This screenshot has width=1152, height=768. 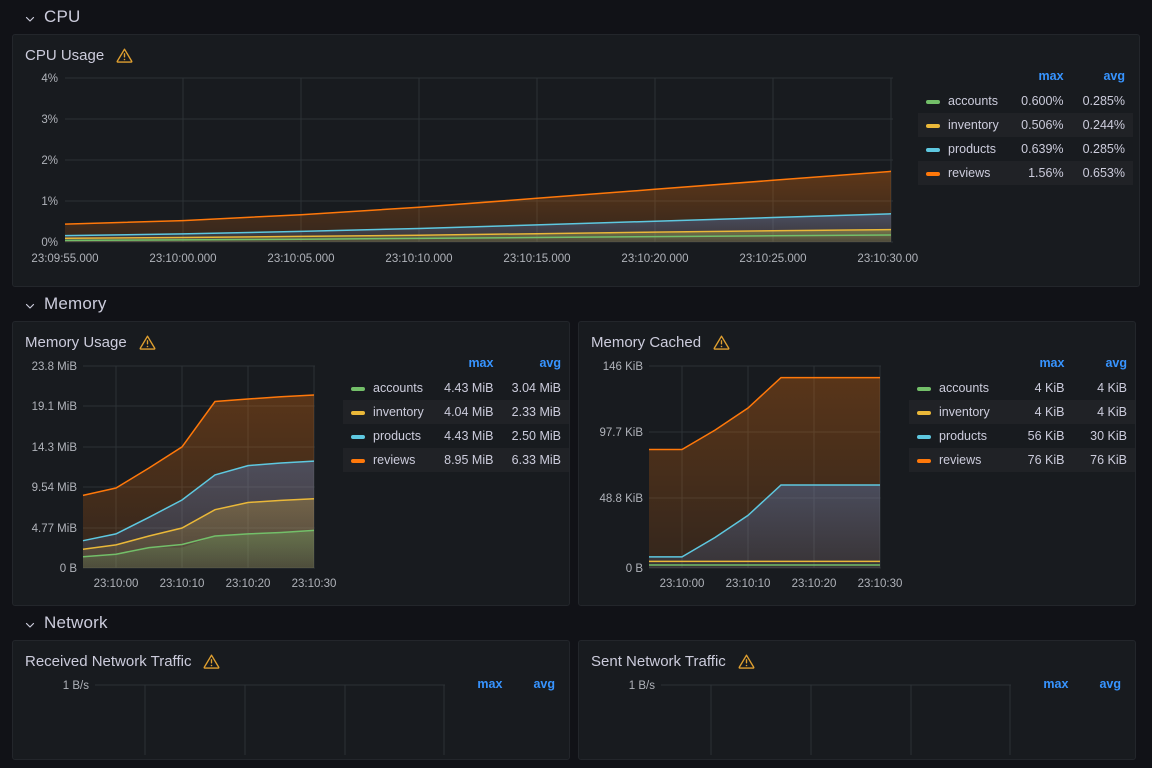 What do you see at coordinates (49, 120) in the screenshot?
I see `svg-text: 3%` at bounding box center [49, 120].